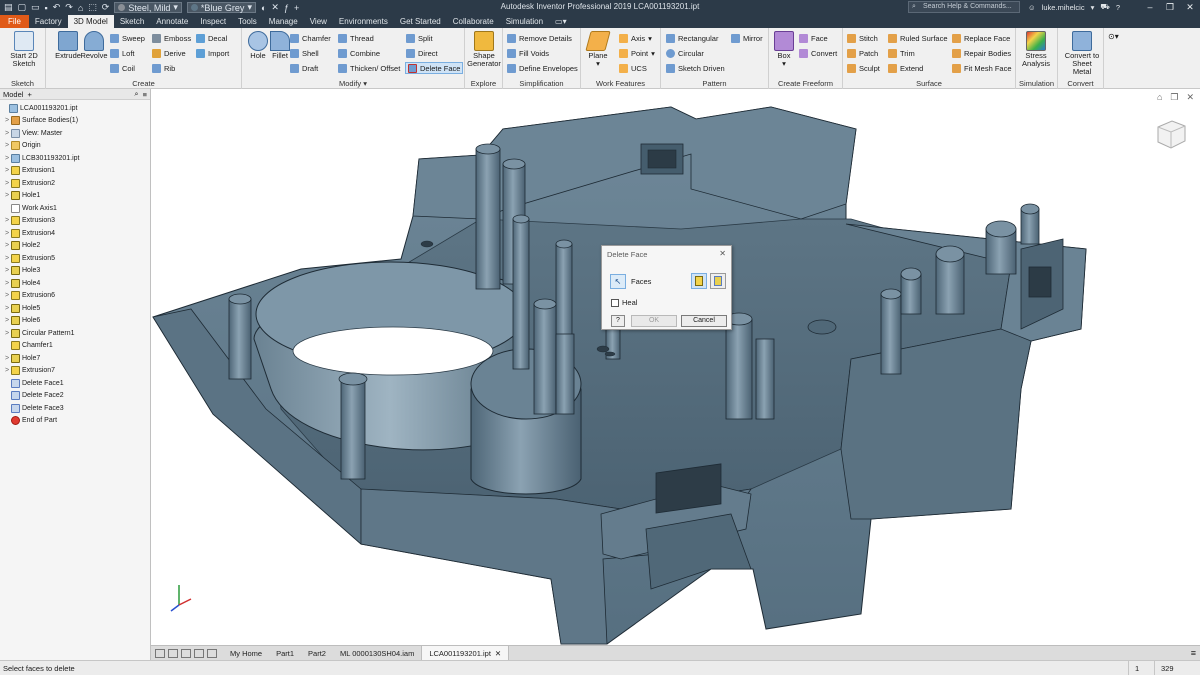 This screenshot has height=675, width=1200. Describe the element at coordinates (75, 358) in the screenshot. I see `tree-node: > Hole7` at that location.